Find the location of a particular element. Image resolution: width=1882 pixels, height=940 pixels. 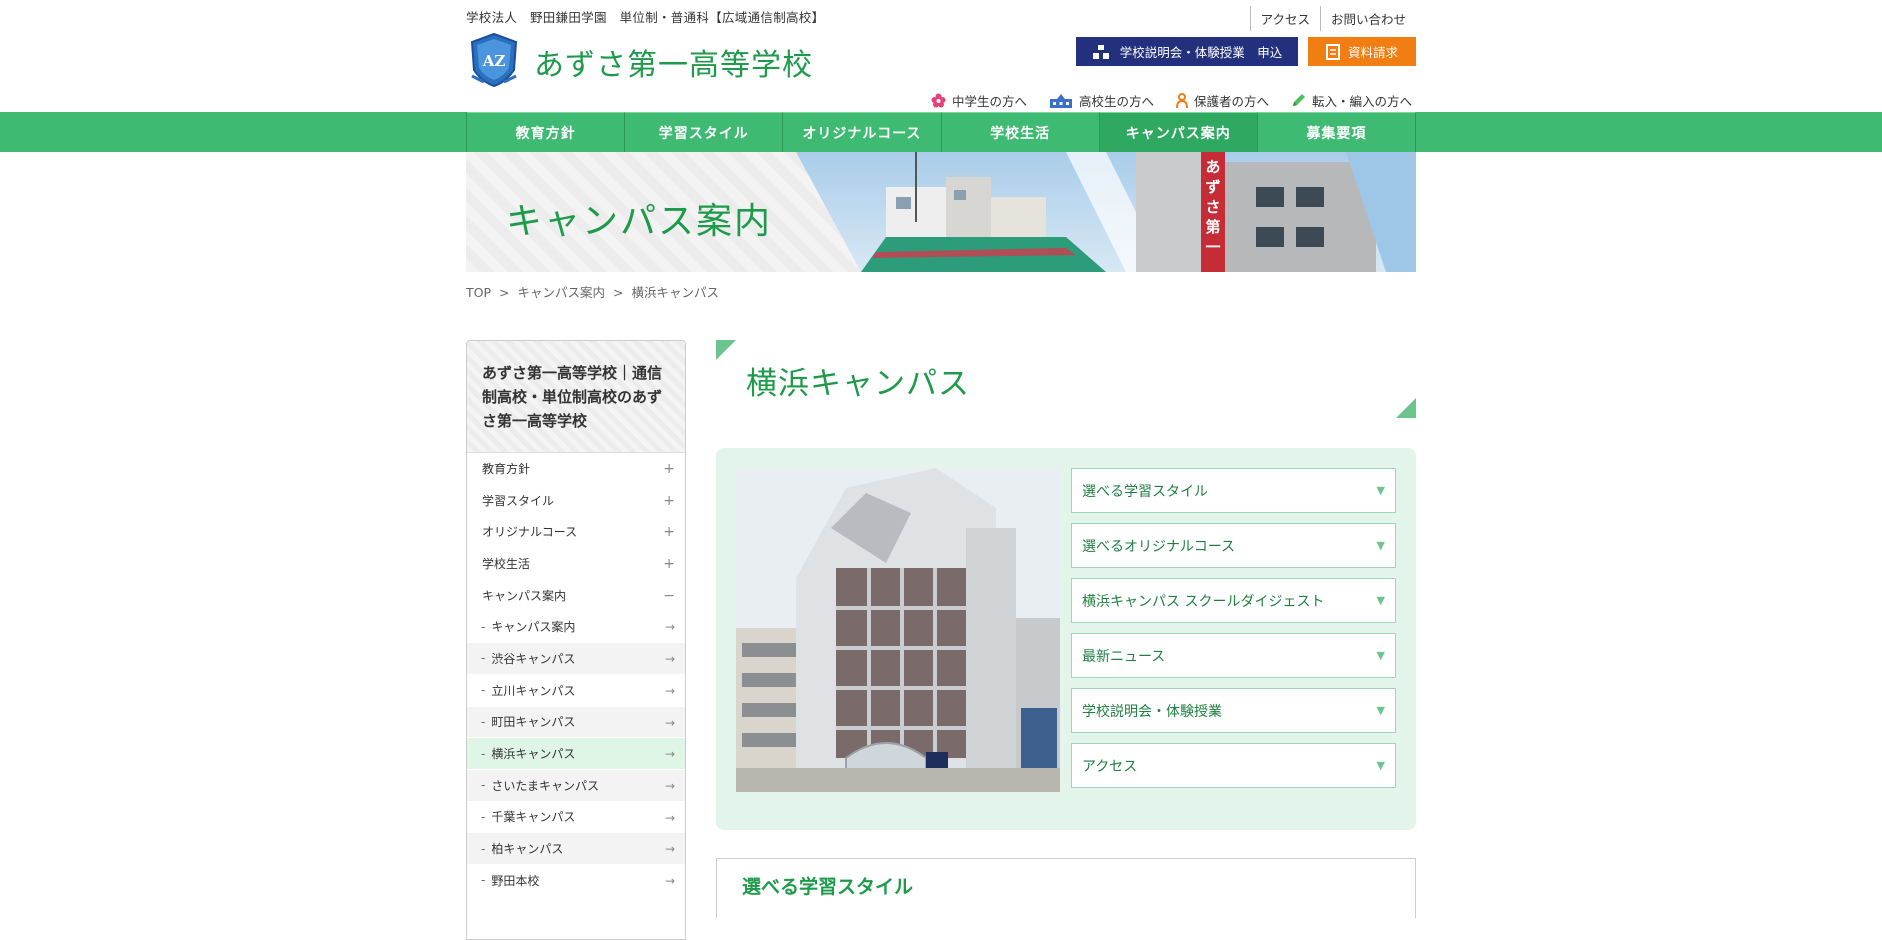

sidebar-subitem-shibuya: - 渋谷キャンパス → is located at coordinates (576, 659).